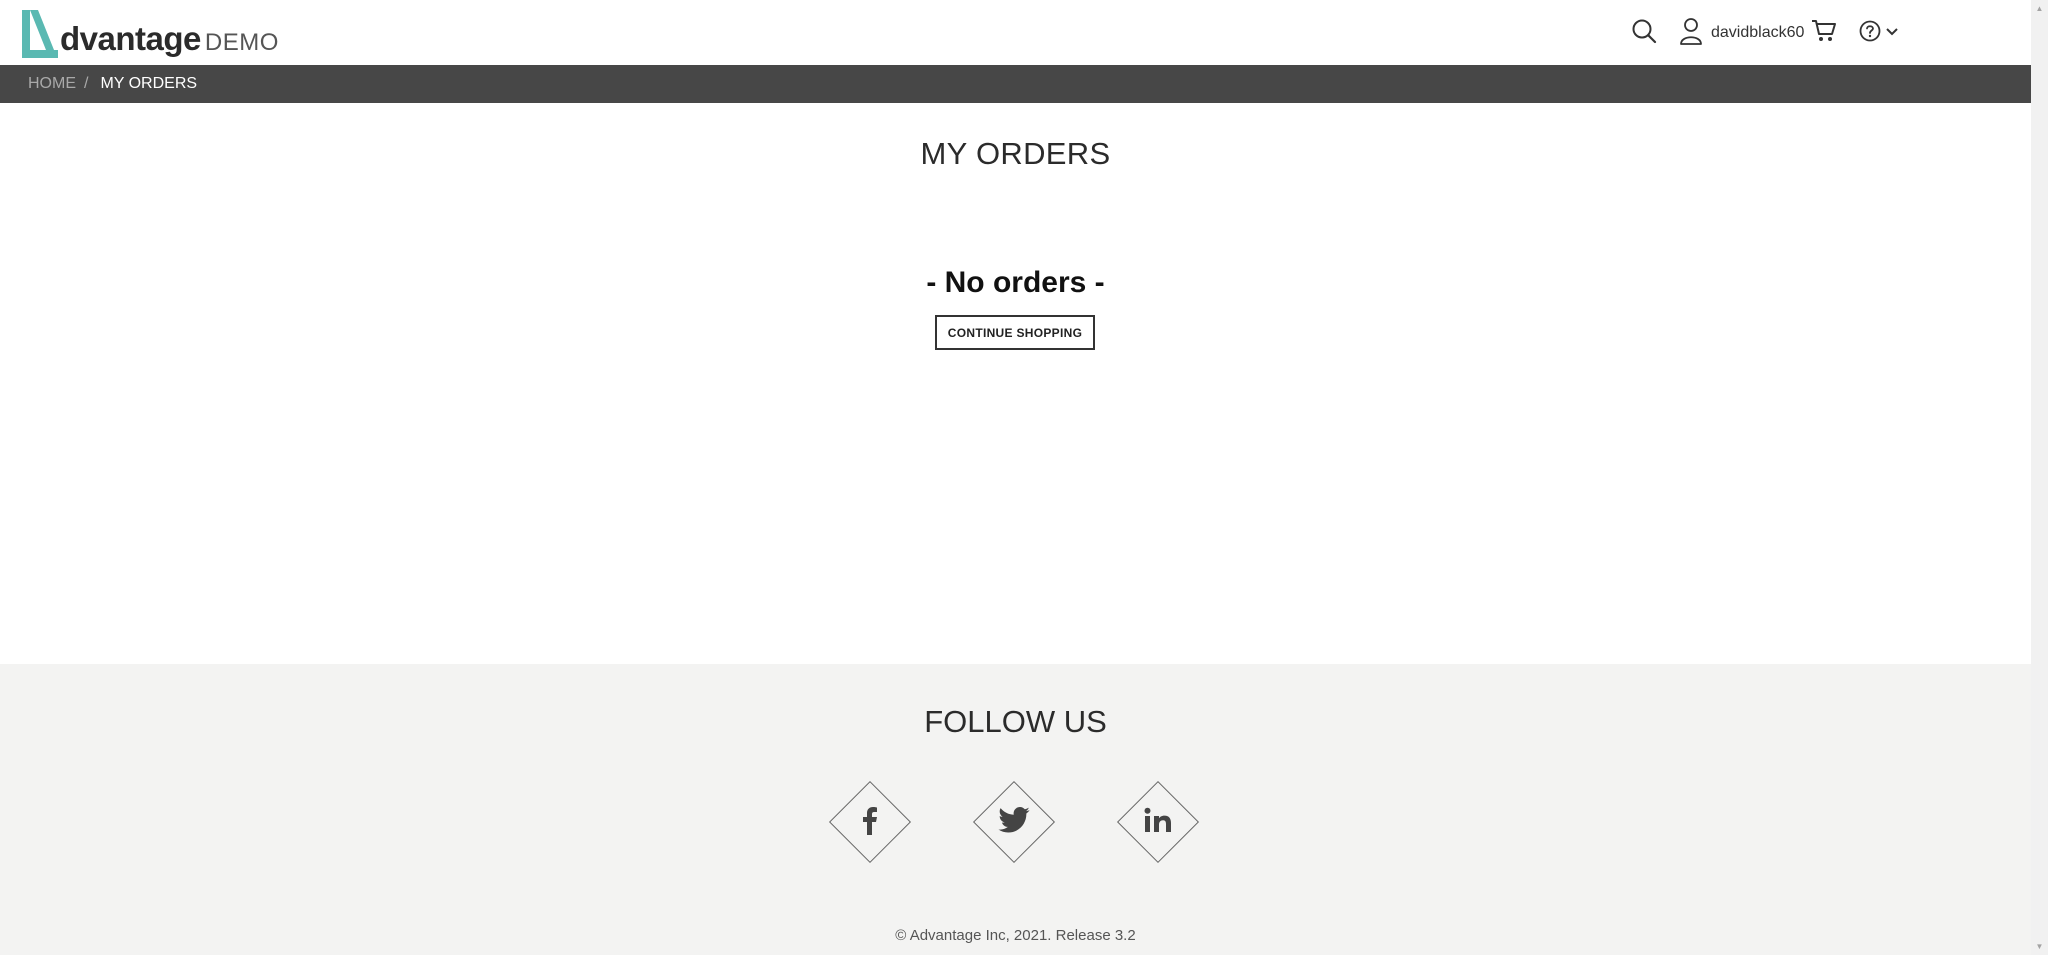 The height and width of the screenshot is (955, 2048). Describe the element at coordinates (2039, 477) in the screenshot. I see `vertical-scrollbar: ▲ ▼` at that location.